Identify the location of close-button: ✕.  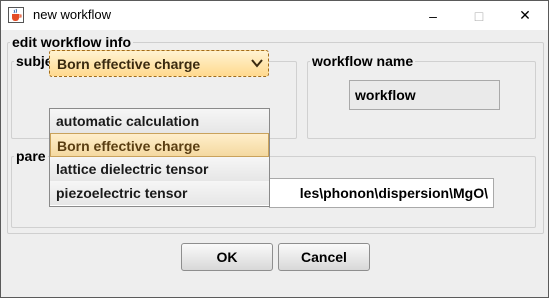
(525, 15).